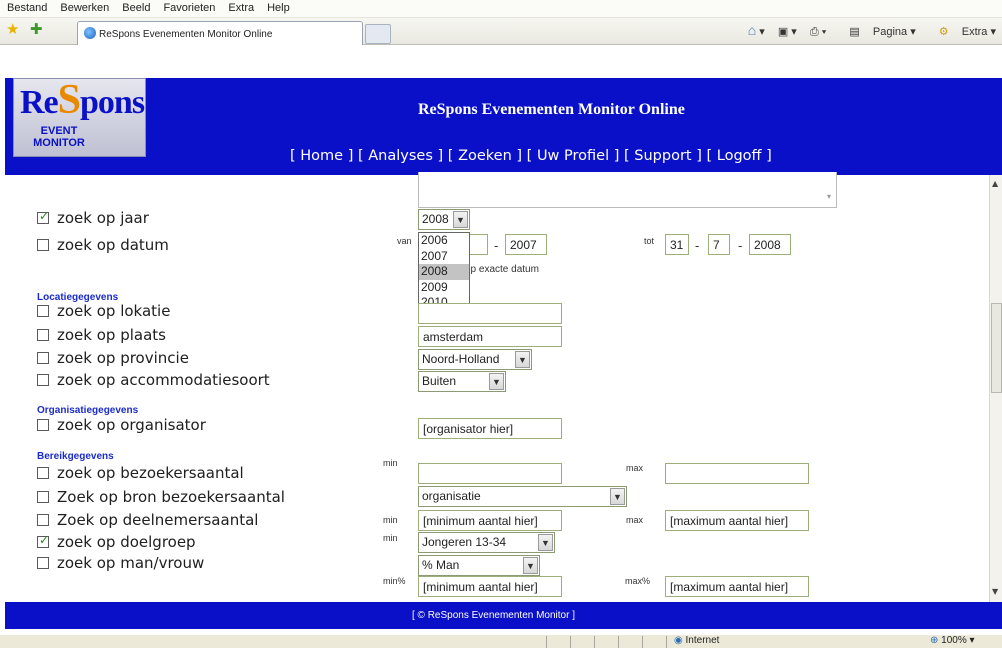  What do you see at coordinates (43, 311) in the screenshot?
I see `lokatie-checkbox` at bounding box center [43, 311].